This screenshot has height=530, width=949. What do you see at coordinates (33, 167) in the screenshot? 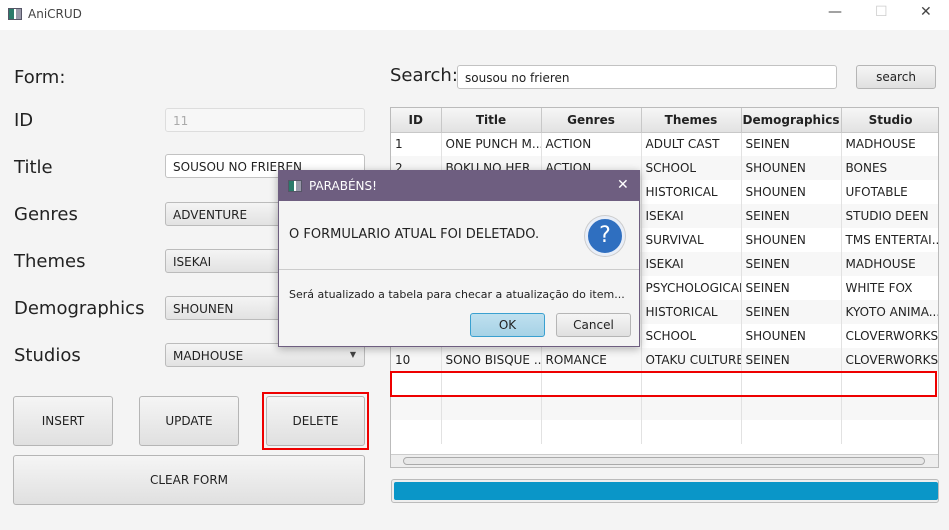
I see `title-label: Title` at bounding box center [33, 167].